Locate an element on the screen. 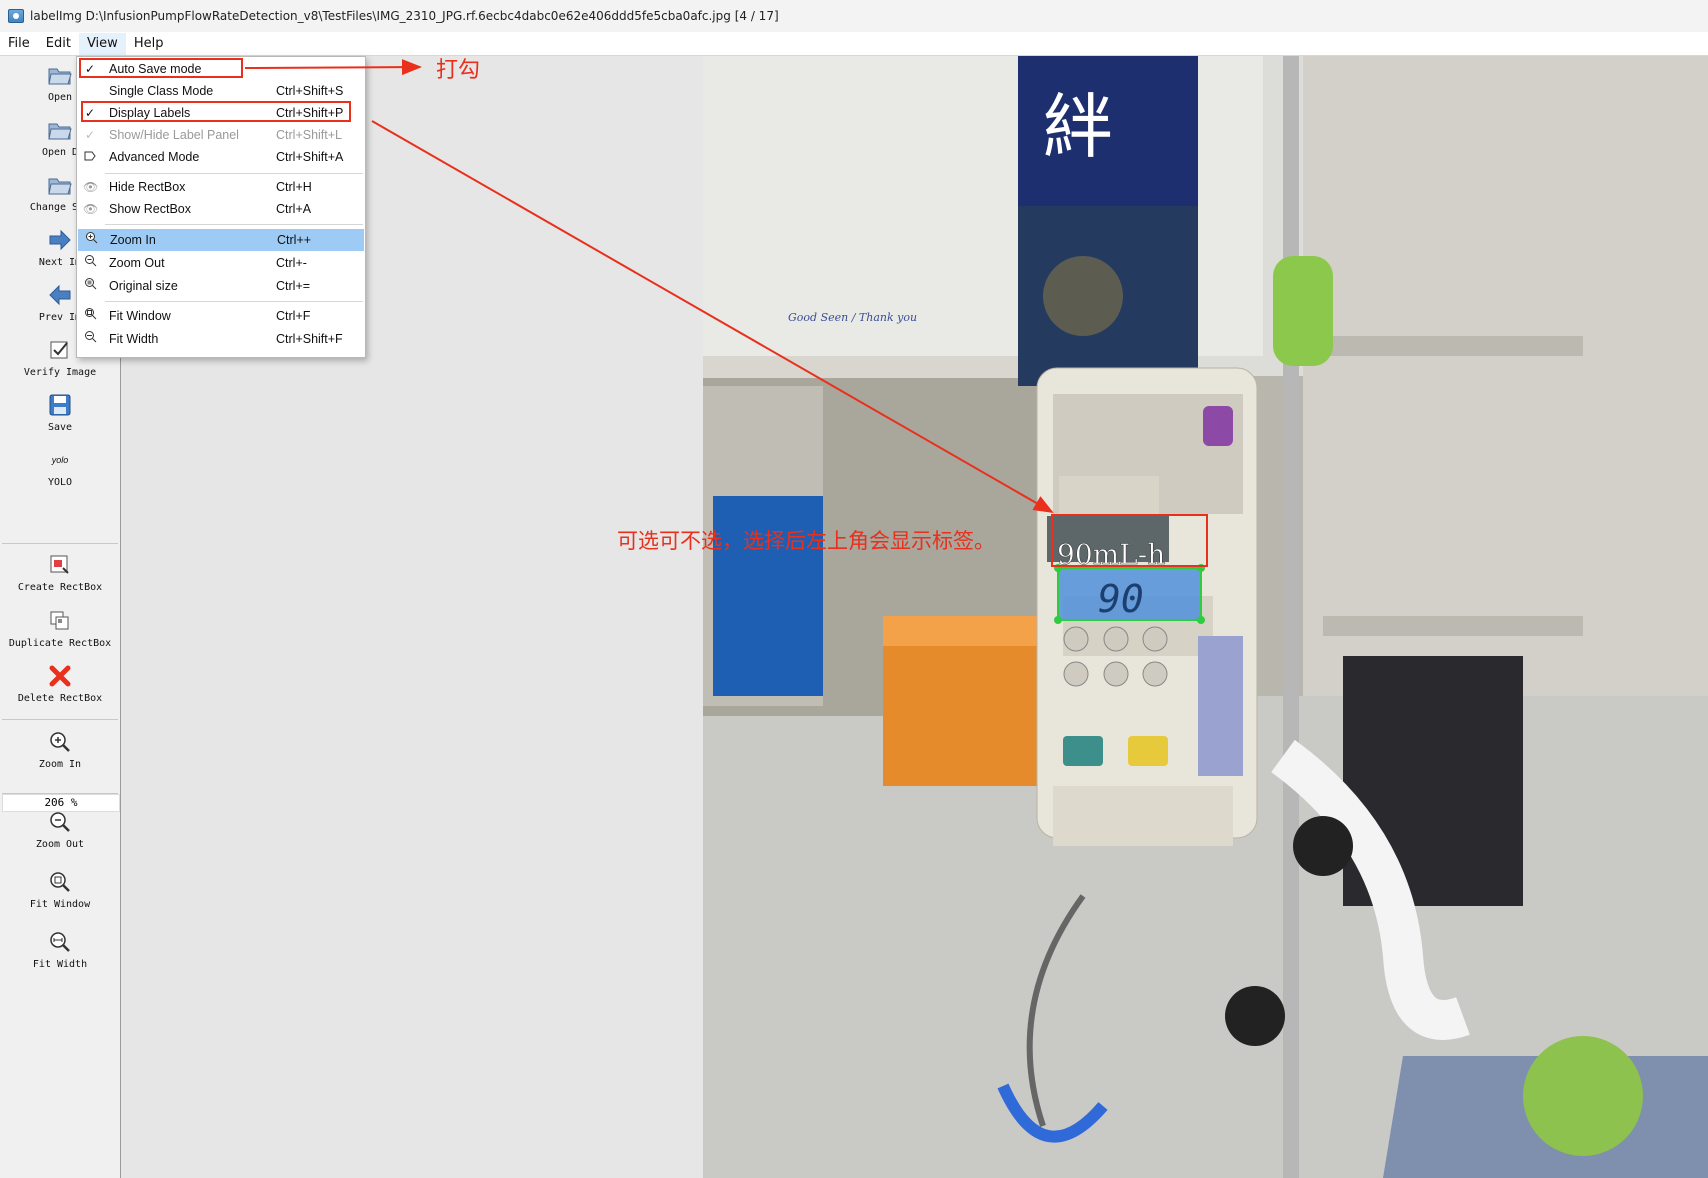 This screenshot has height=1178, width=1708. arrow-to-check-note is located at coordinates (333, 67).